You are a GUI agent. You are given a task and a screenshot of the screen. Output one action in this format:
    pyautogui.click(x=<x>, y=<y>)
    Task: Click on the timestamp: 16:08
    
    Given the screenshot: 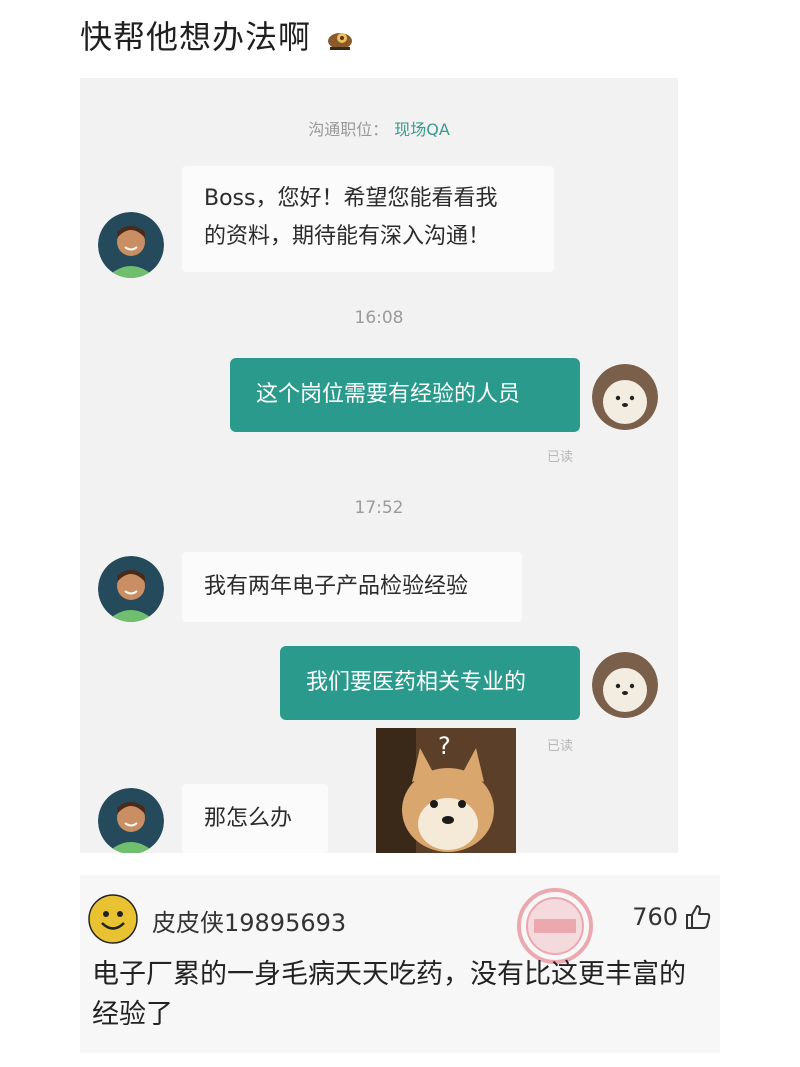 What is the action you would take?
    pyautogui.click(x=379, y=318)
    